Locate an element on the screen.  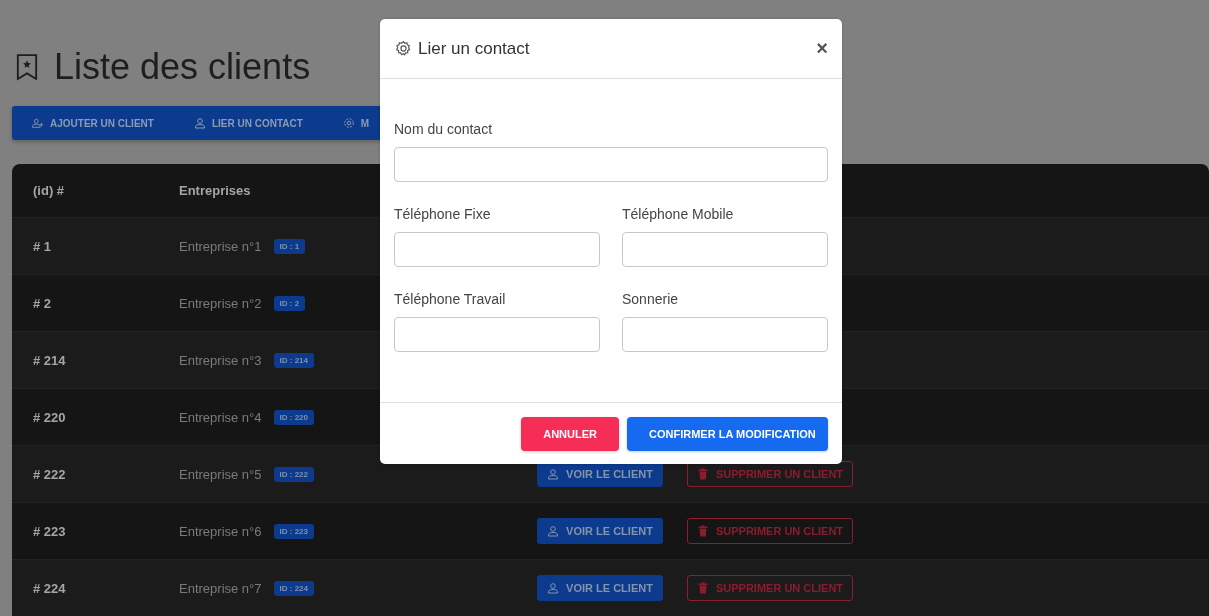
toolbar-button: M is located at coordinates (356, 123).